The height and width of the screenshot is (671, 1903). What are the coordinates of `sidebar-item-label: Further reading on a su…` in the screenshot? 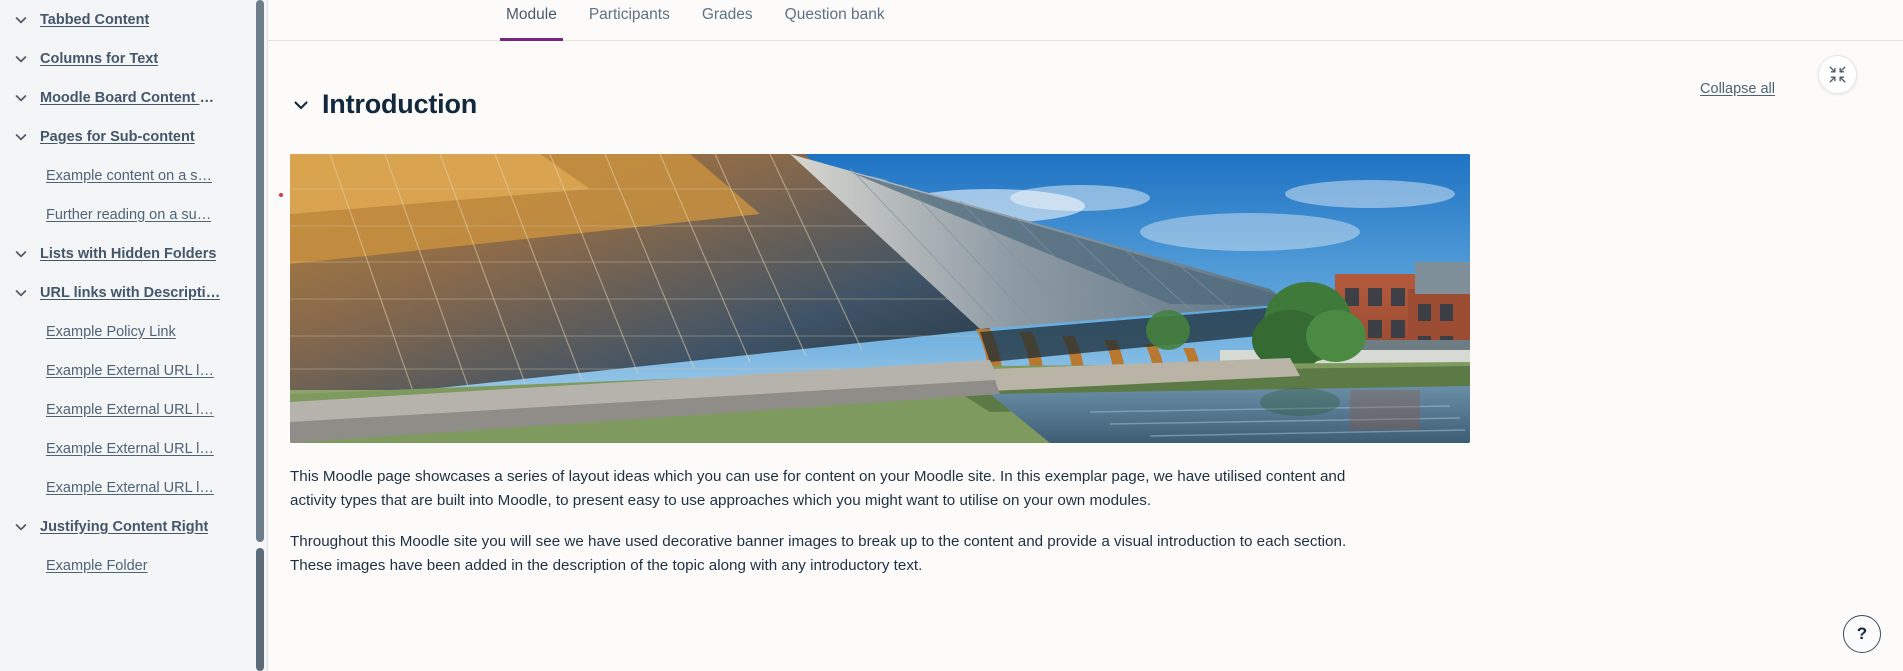 It's located at (129, 214).